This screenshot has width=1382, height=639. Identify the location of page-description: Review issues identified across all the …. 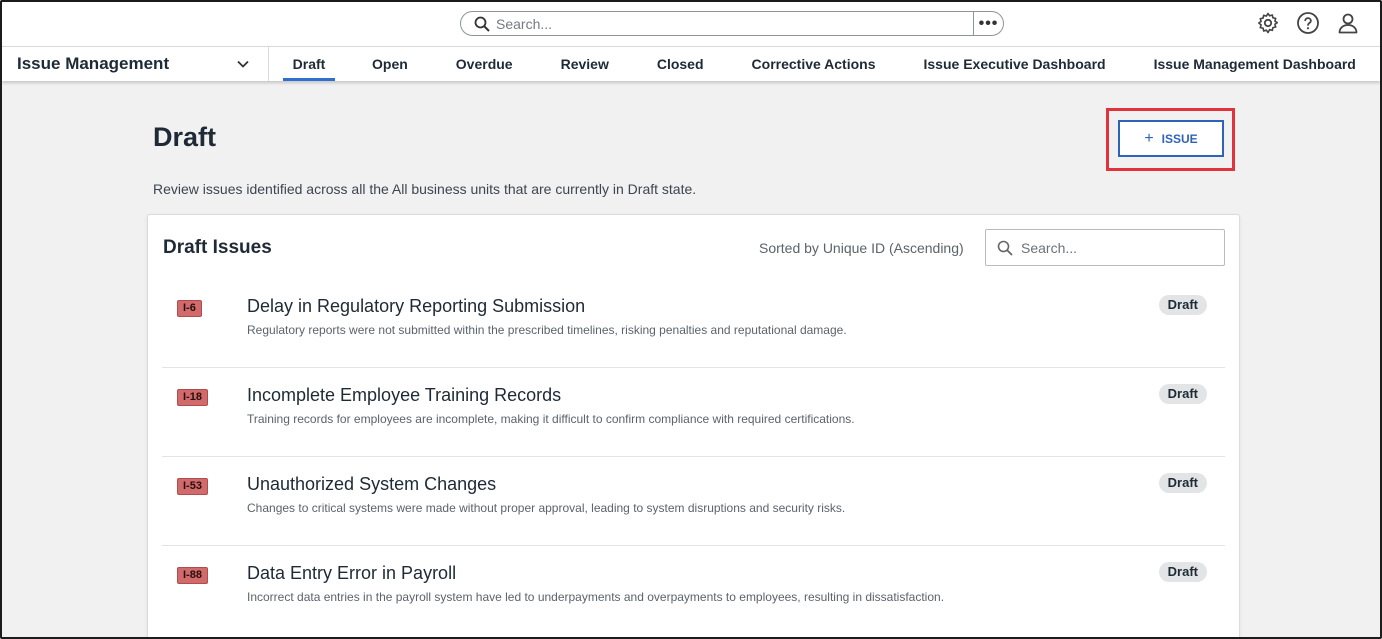
(425, 189).